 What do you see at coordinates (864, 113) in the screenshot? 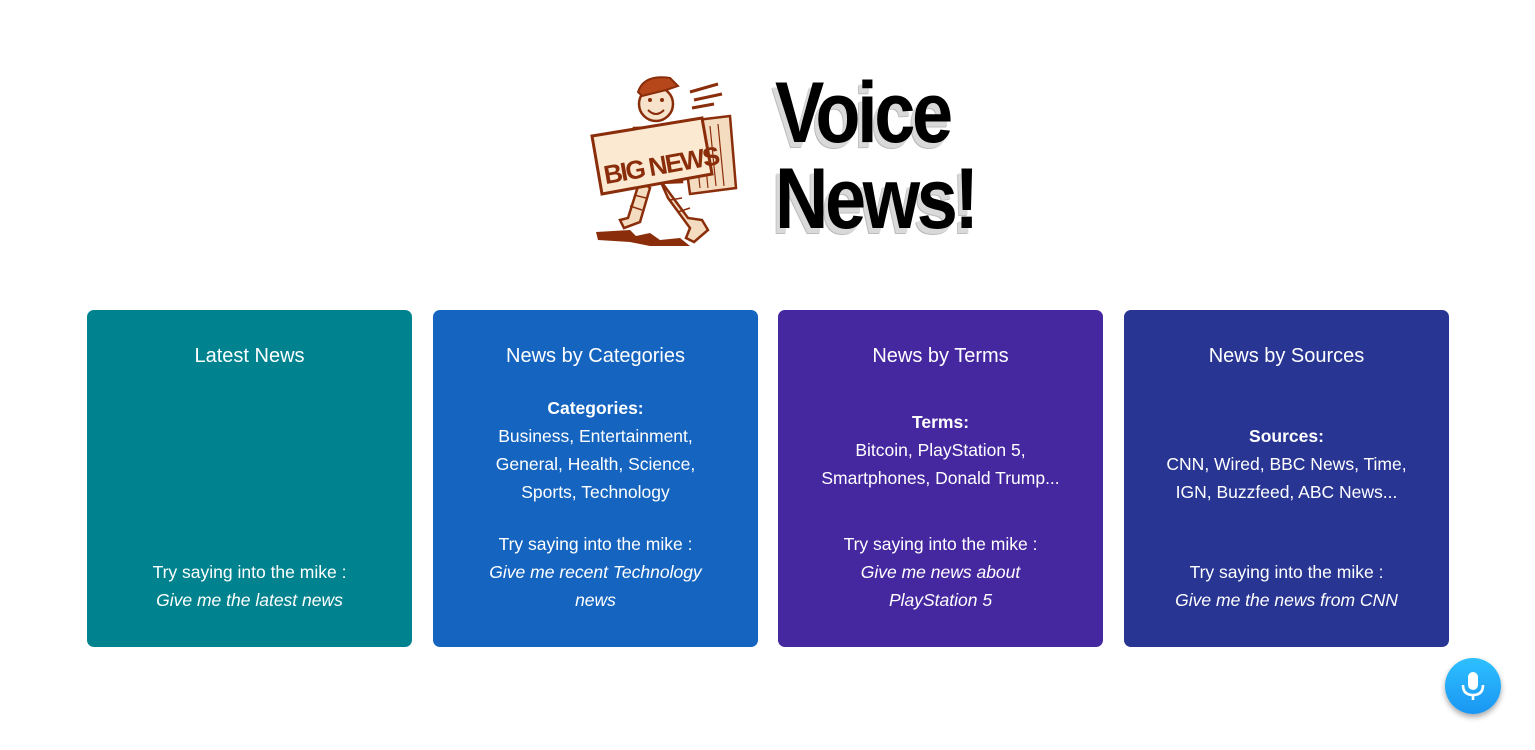
I see `title-line-1: Voice` at bounding box center [864, 113].